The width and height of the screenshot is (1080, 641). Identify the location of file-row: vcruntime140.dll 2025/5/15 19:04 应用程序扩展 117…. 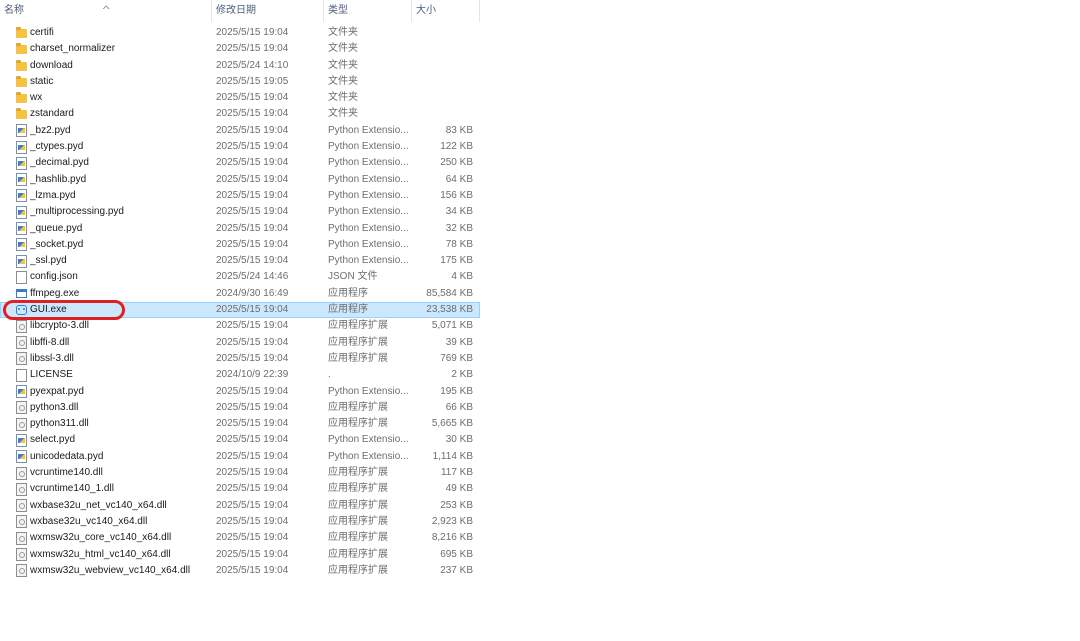
(240, 473).